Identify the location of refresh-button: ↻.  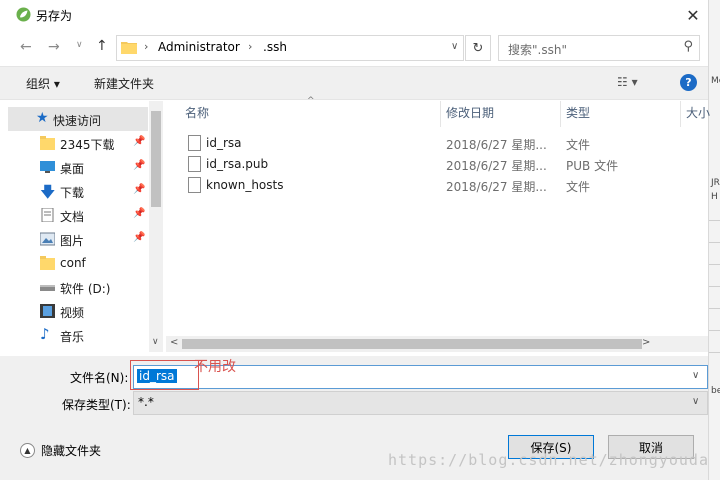
(478, 48).